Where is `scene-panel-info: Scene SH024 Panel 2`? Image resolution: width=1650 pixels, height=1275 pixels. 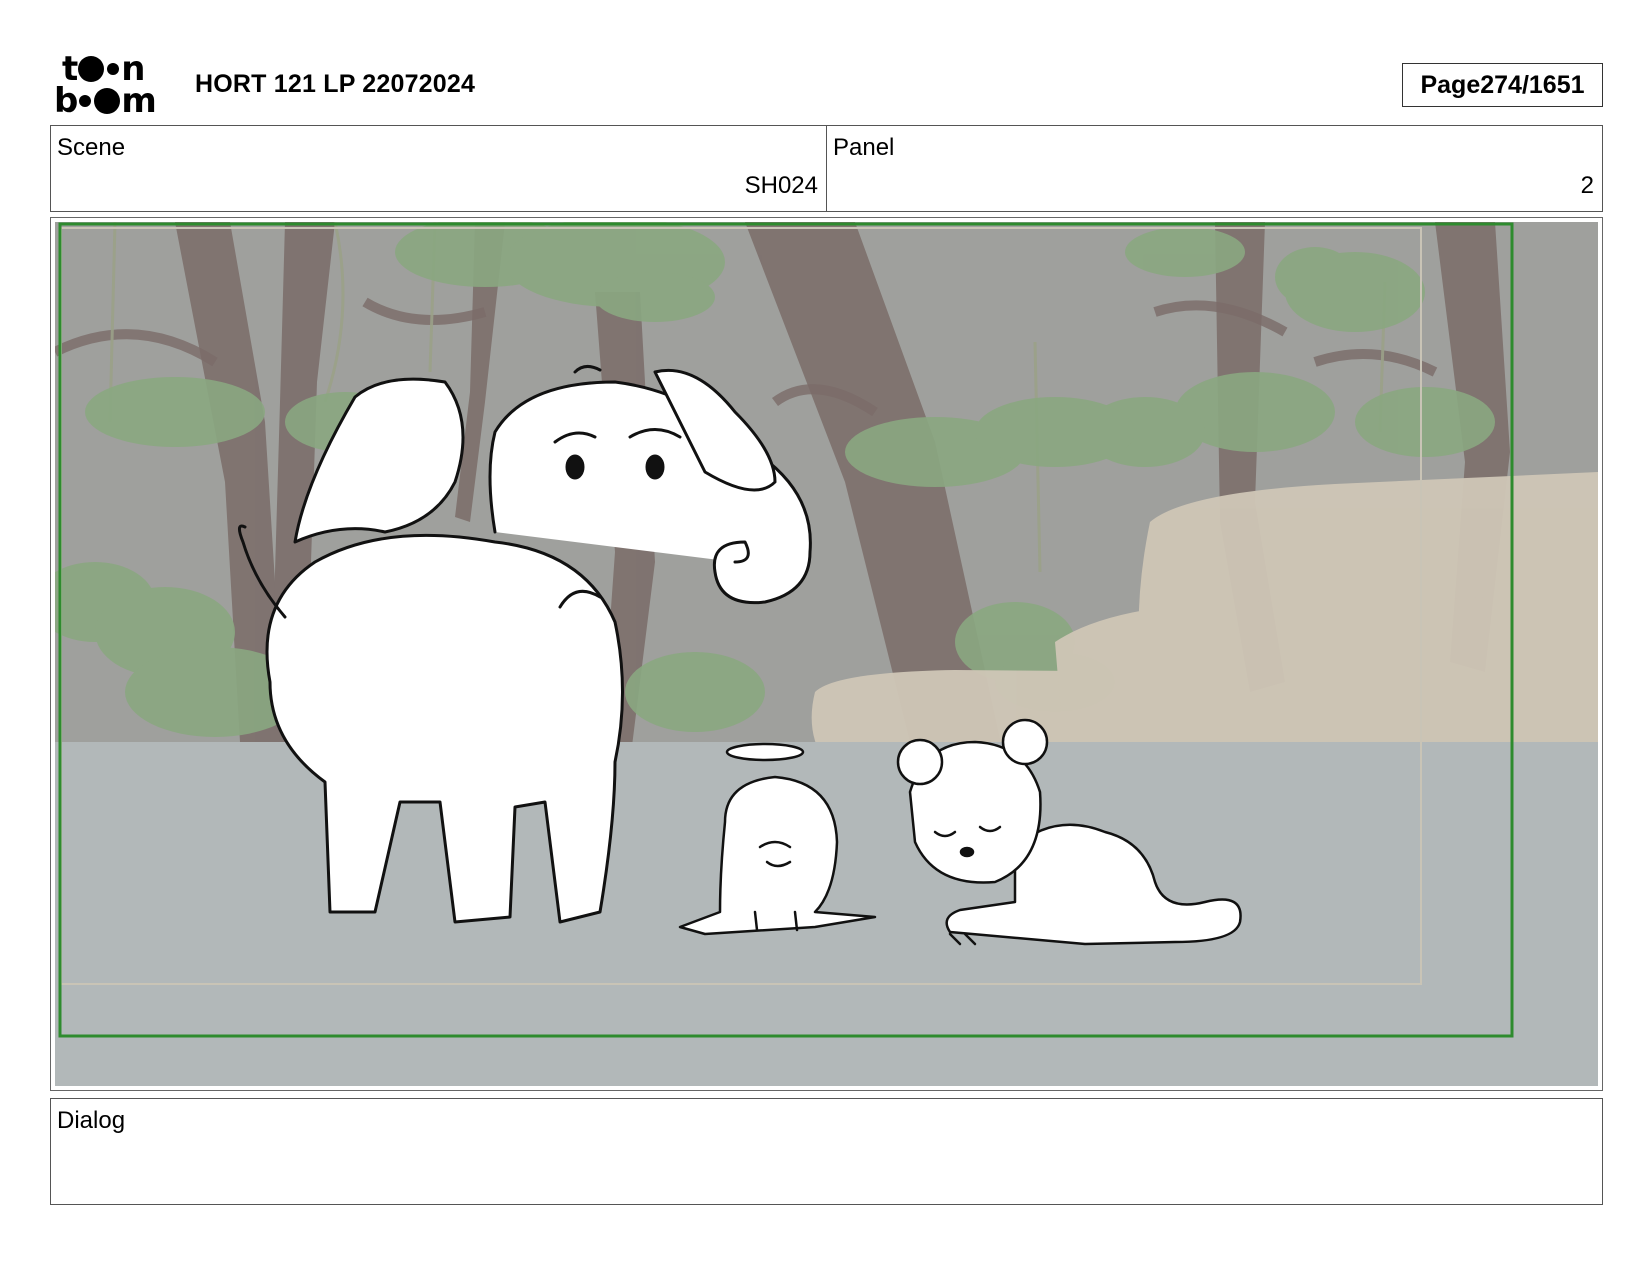 scene-panel-info: Scene SH024 Panel 2 is located at coordinates (826, 168).